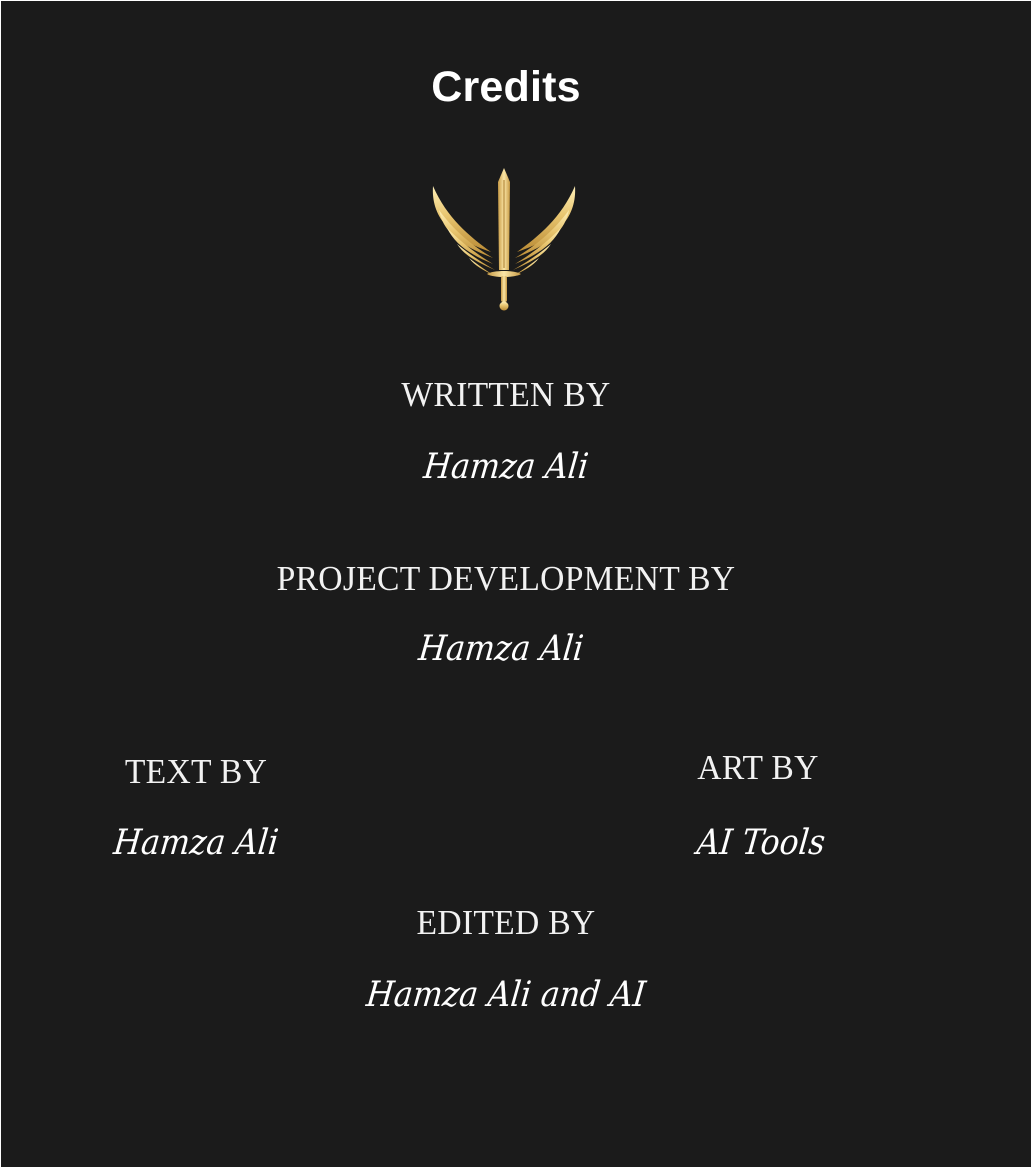 The width and height of the screenshot is (1033, 1170). What do you see at coordinates (504, 240) in the screenshot?
I see `winged-sword-icon` at bounding box center [504, 240].